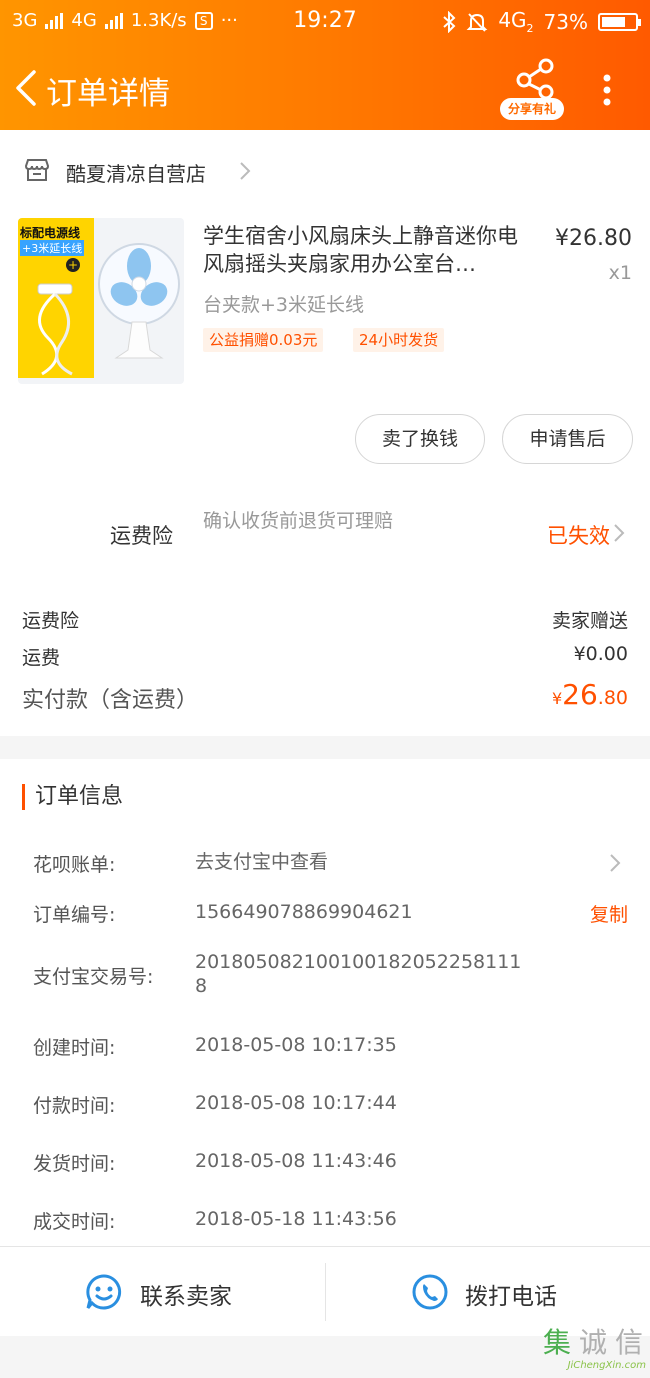  Describe the element at coordinates (74, 1048) in the screenshot. I see `created-time-label: 创建时间:` at that location.